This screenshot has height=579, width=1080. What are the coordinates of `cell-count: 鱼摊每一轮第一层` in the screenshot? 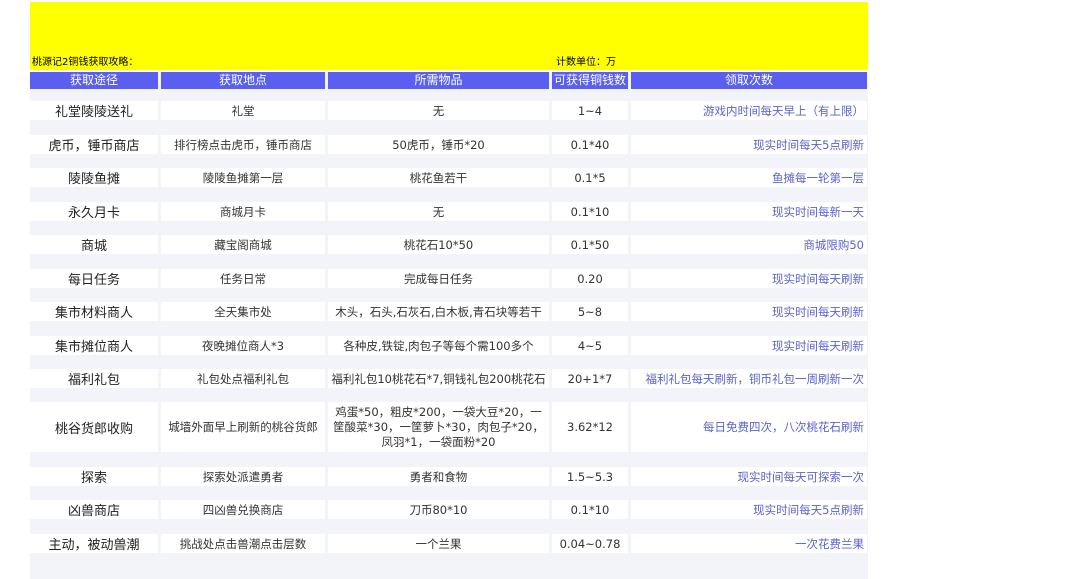 It's located at (749, 177).